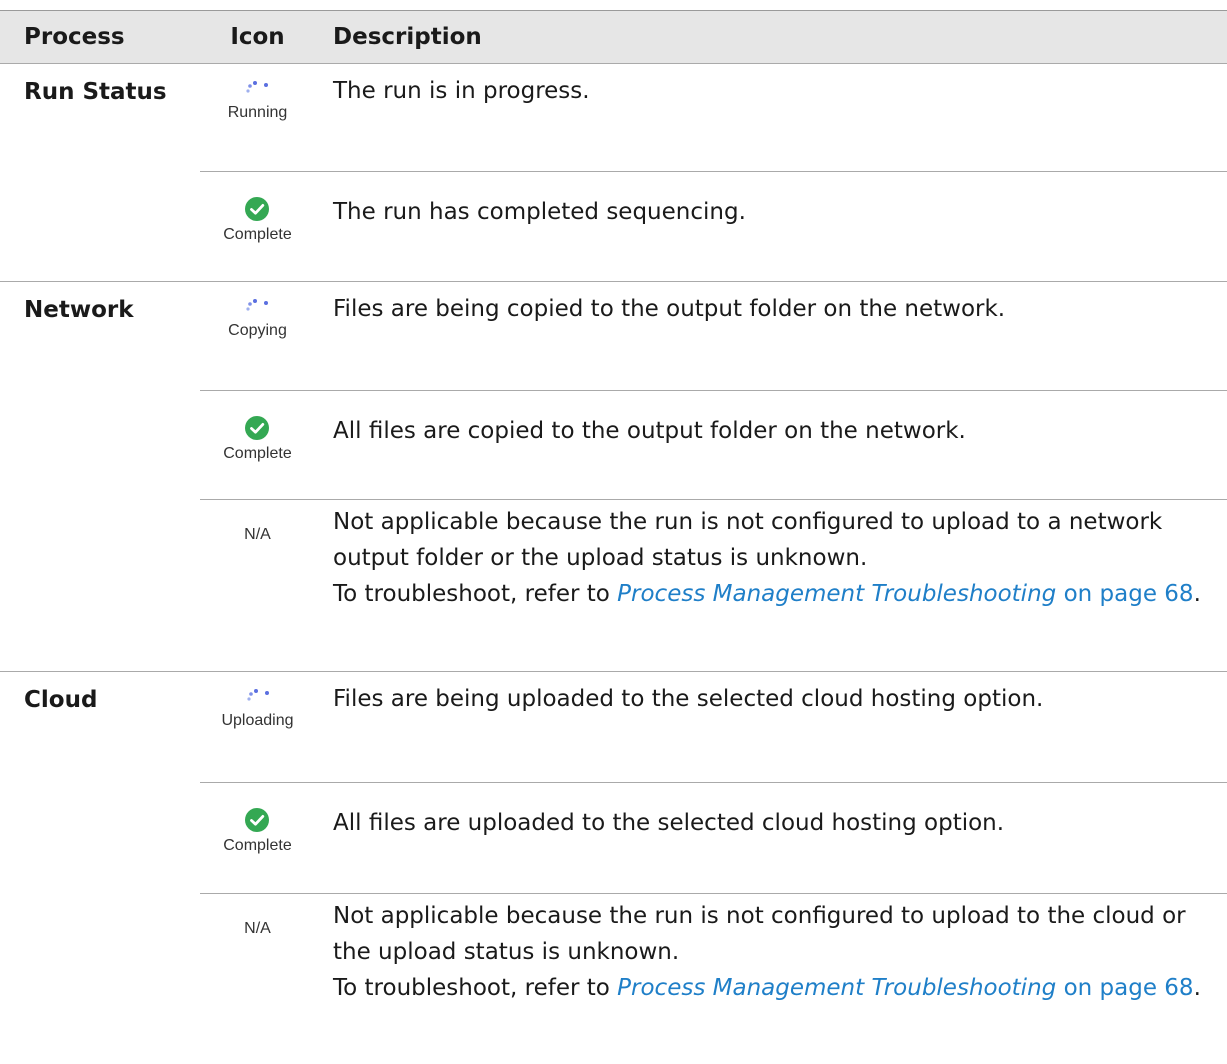  I want to click on icon-label: Uploading, so click(257, 720).